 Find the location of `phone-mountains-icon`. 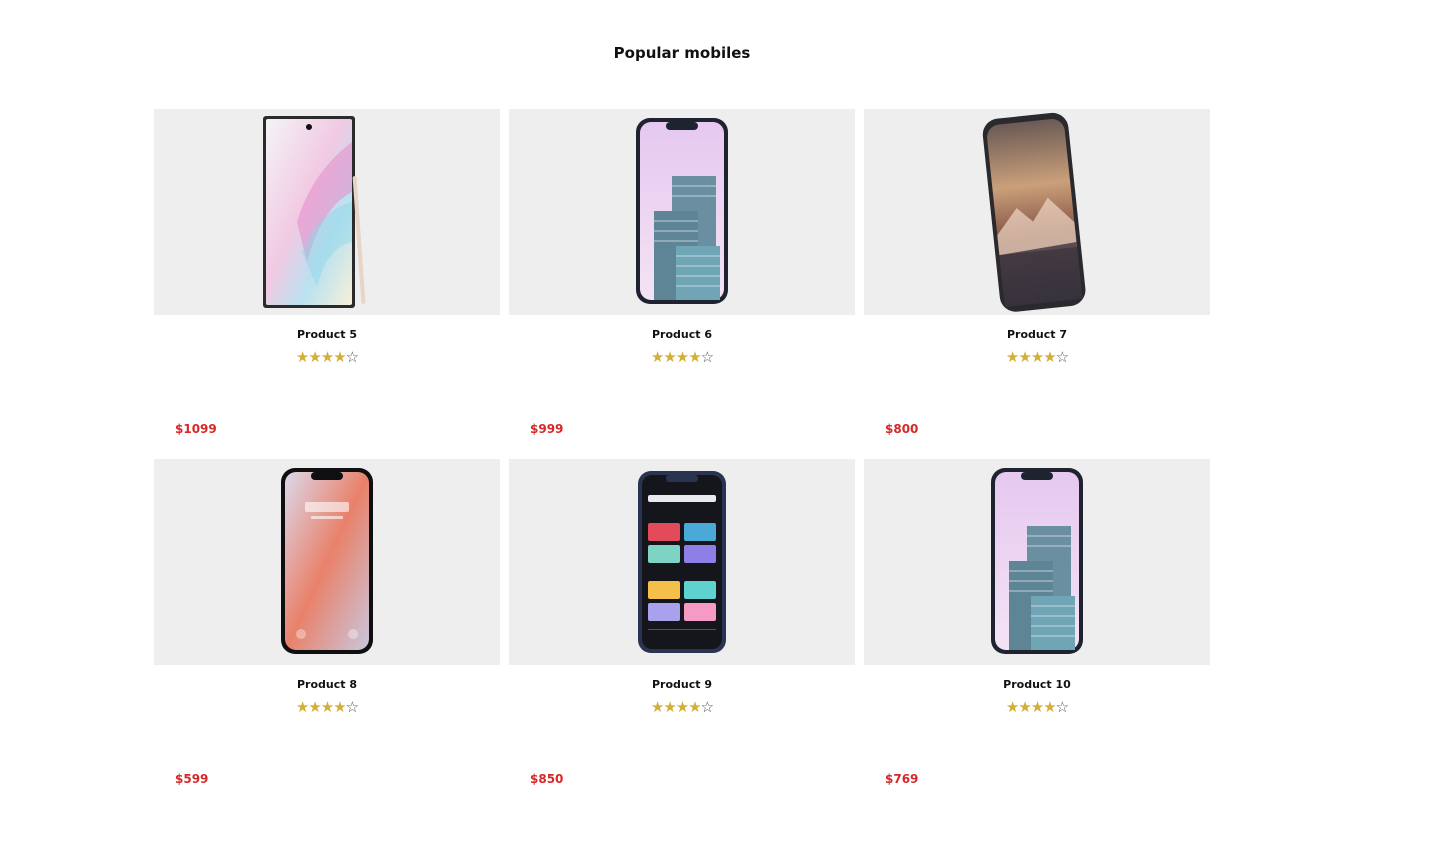

phone-mountains-icon is located at coordinates (1034, 212).